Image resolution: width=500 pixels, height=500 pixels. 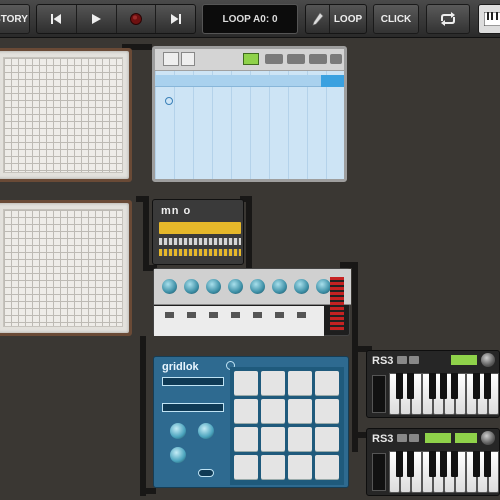 I want to click on sync-button, so click(x=448, y=19).